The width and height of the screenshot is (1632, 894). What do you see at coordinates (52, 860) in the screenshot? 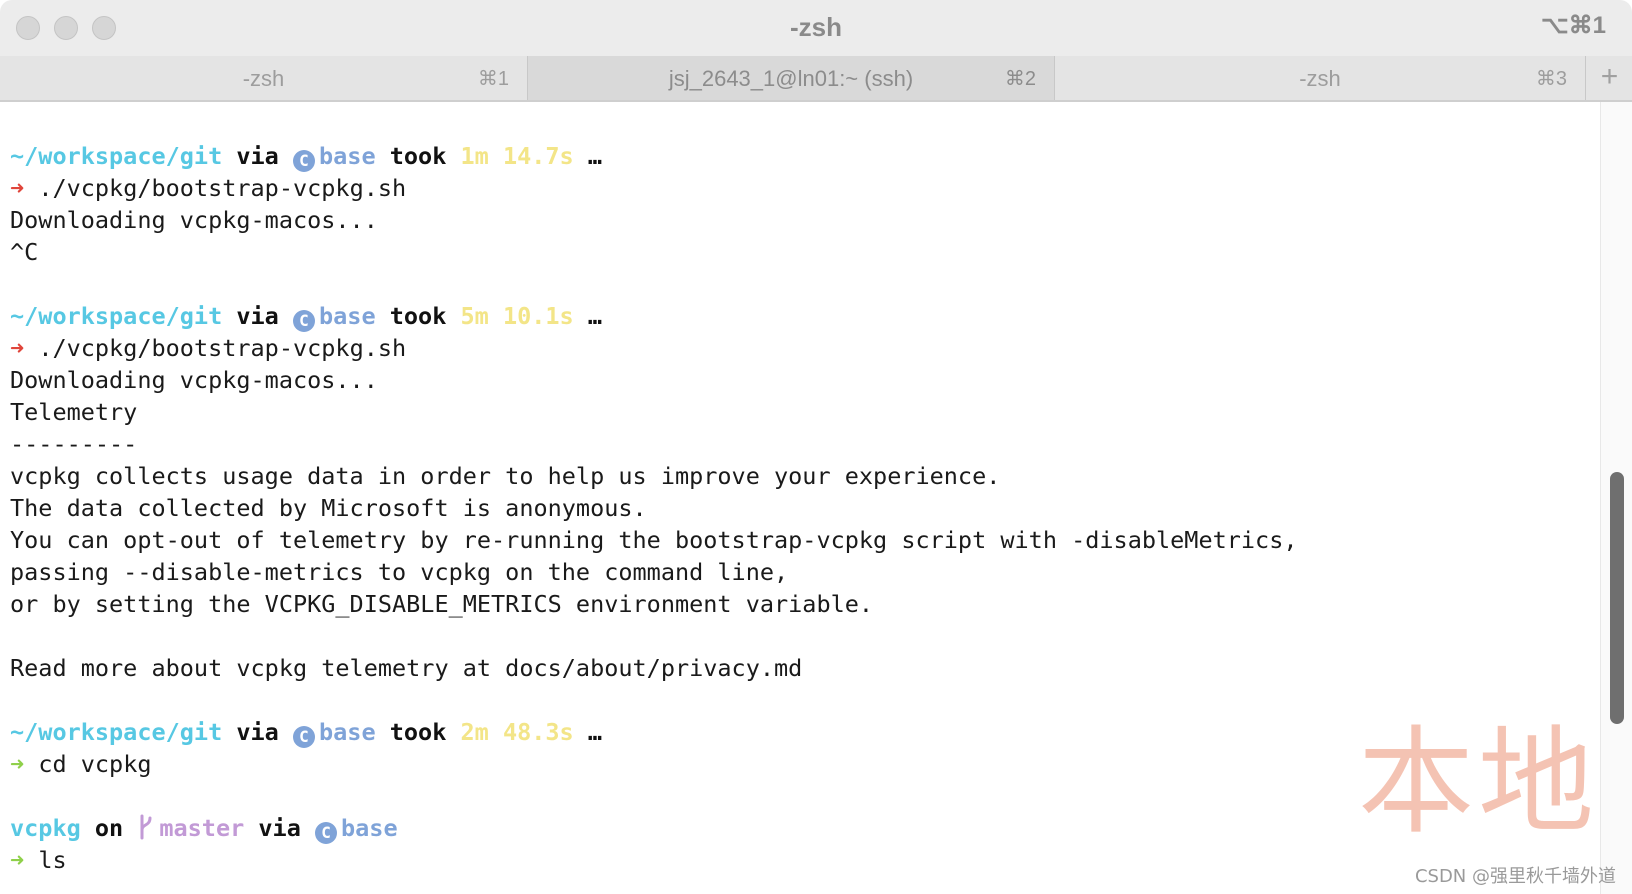
I see `command-text: ls` at bounding box center [52, 860].